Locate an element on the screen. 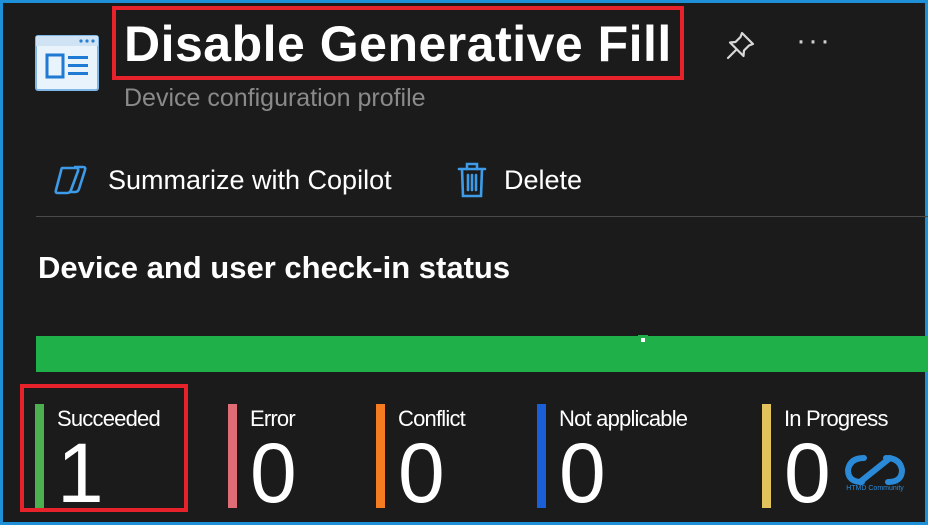  checkin-status-bar is located at coordinates (482, 354).